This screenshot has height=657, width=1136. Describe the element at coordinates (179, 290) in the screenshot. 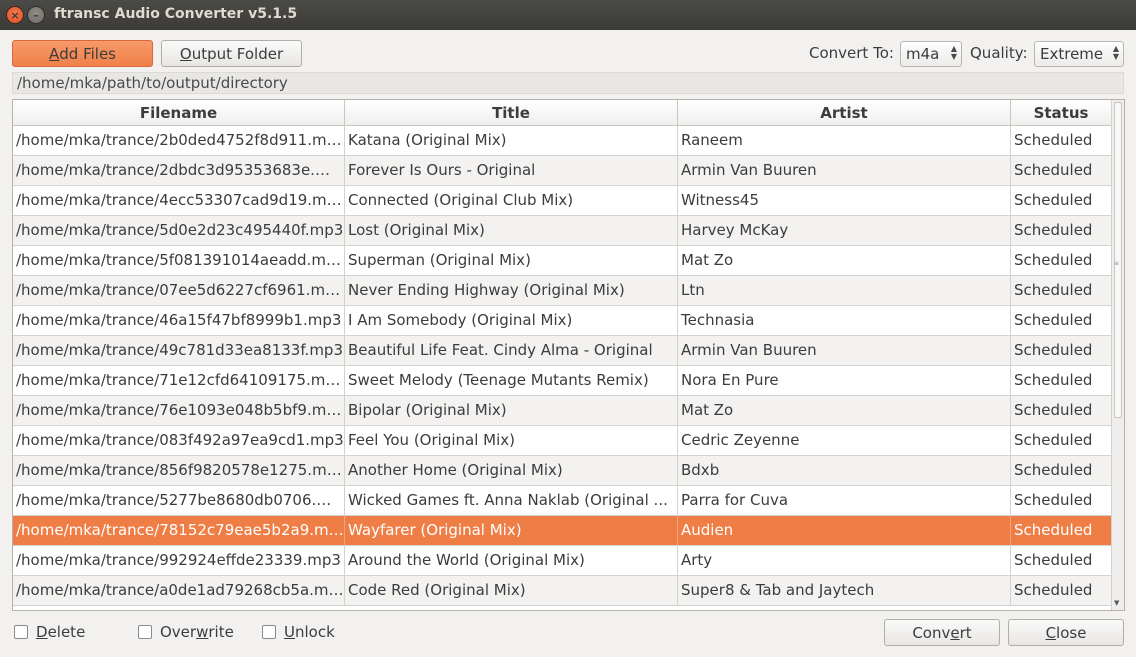

I see `filename-cell: /home/mka/trance/07ee5d6227cf6961.mp3` at that location.